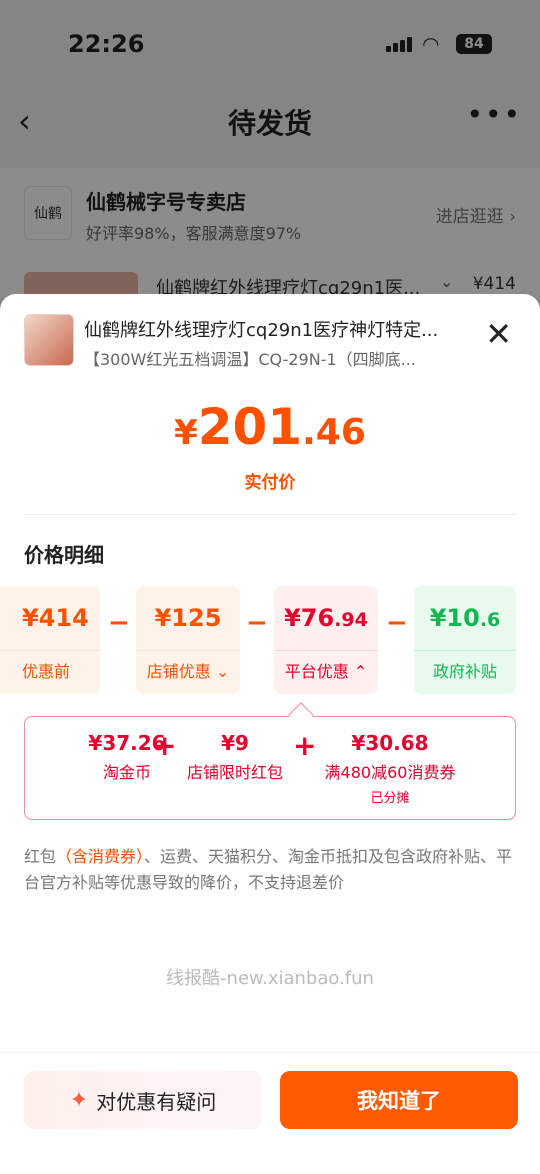  What do you see at coordinates (464, 671) in the screenshot?
I see `price-box-label: 政府补贴` at bounding box center [464, 671].